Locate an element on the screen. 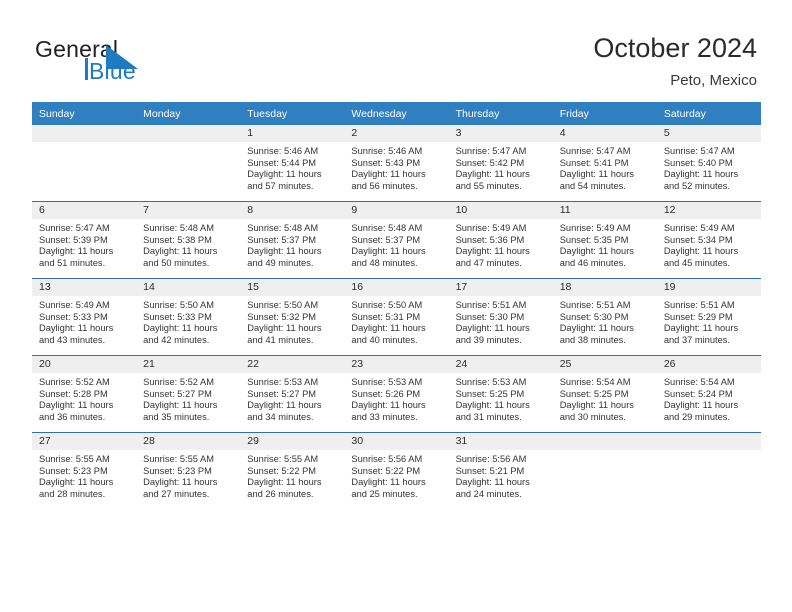  day-number: 25 is located at coordinates (604, 364).